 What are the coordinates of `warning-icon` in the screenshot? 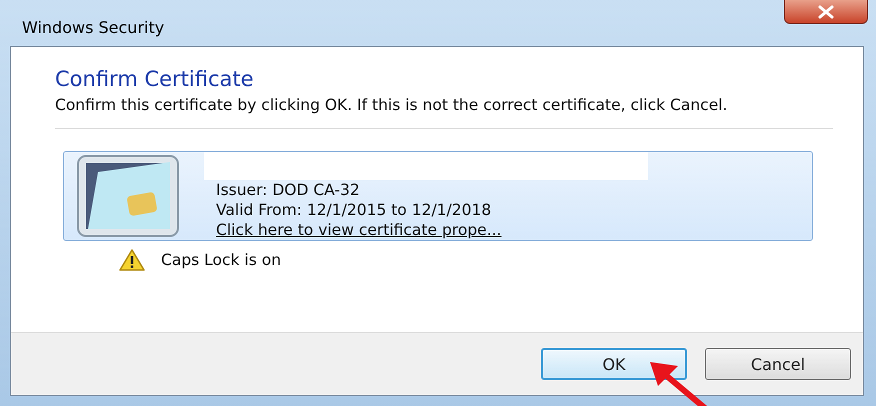 It's located at (132, 260).